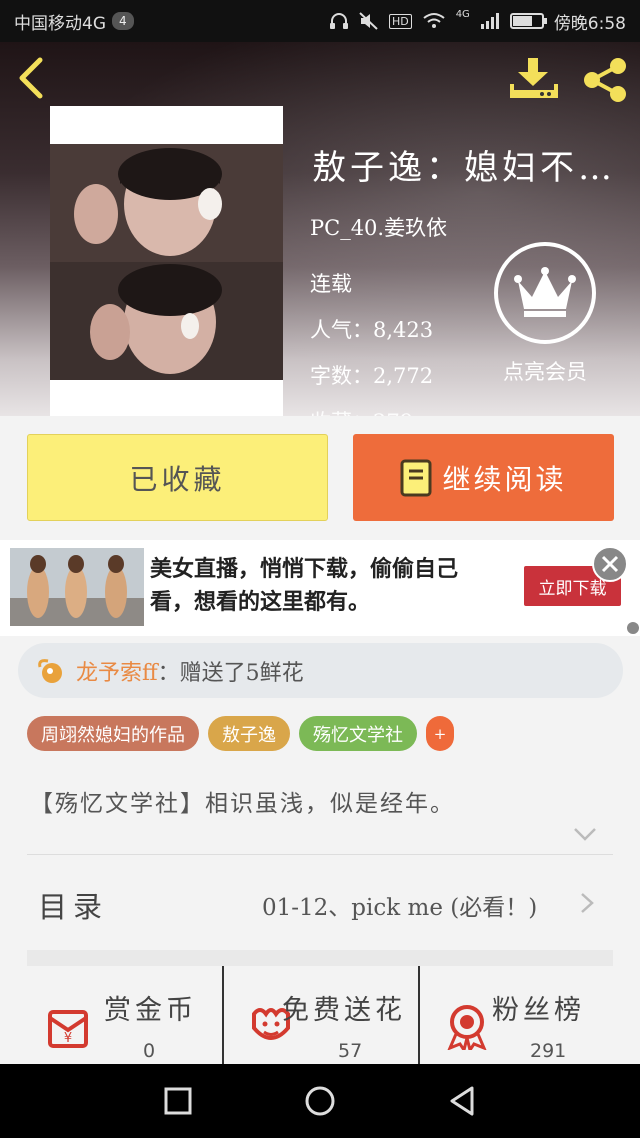 The width and height of the screenshot is (640, 1138). I want to click on headphones-icon, so click(338, 21).